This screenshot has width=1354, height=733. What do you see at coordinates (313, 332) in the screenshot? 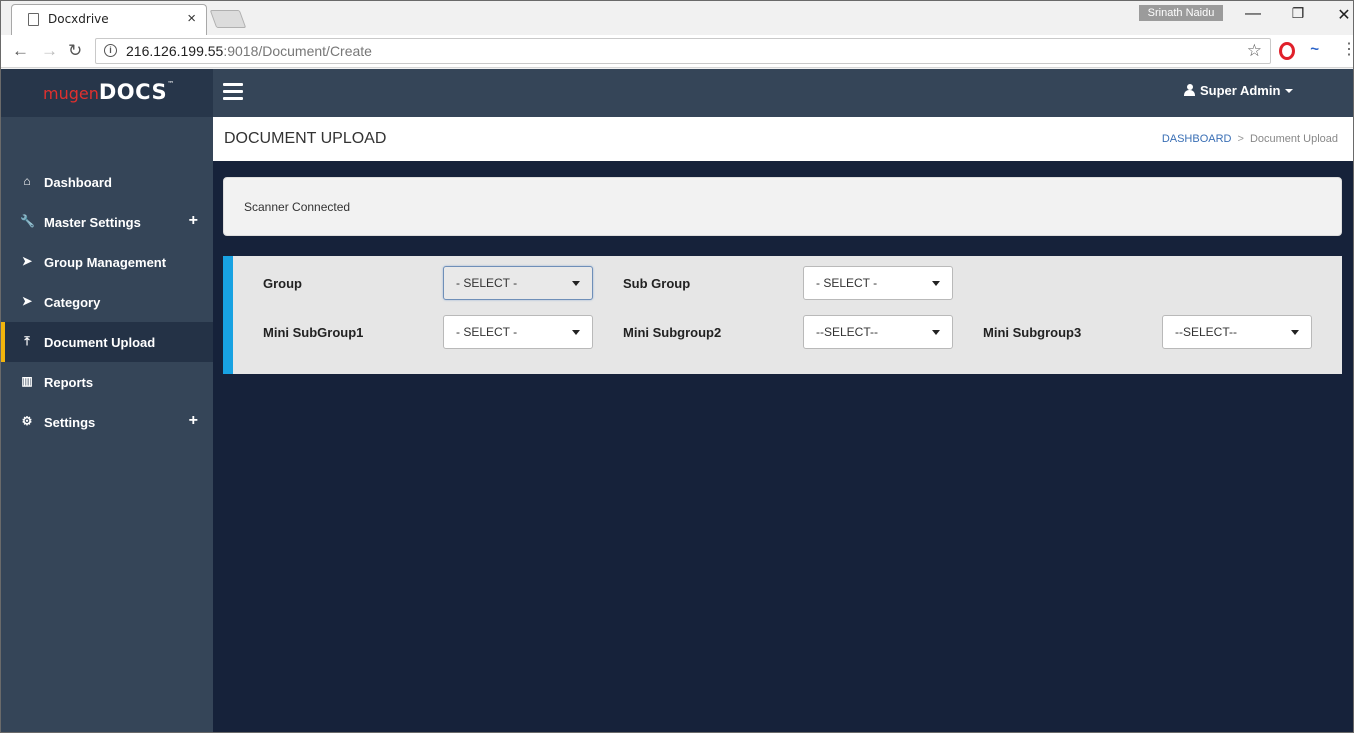
I see `mini-subgroup1-label: Mini SubGroup1` at bounding box center [313, 332].